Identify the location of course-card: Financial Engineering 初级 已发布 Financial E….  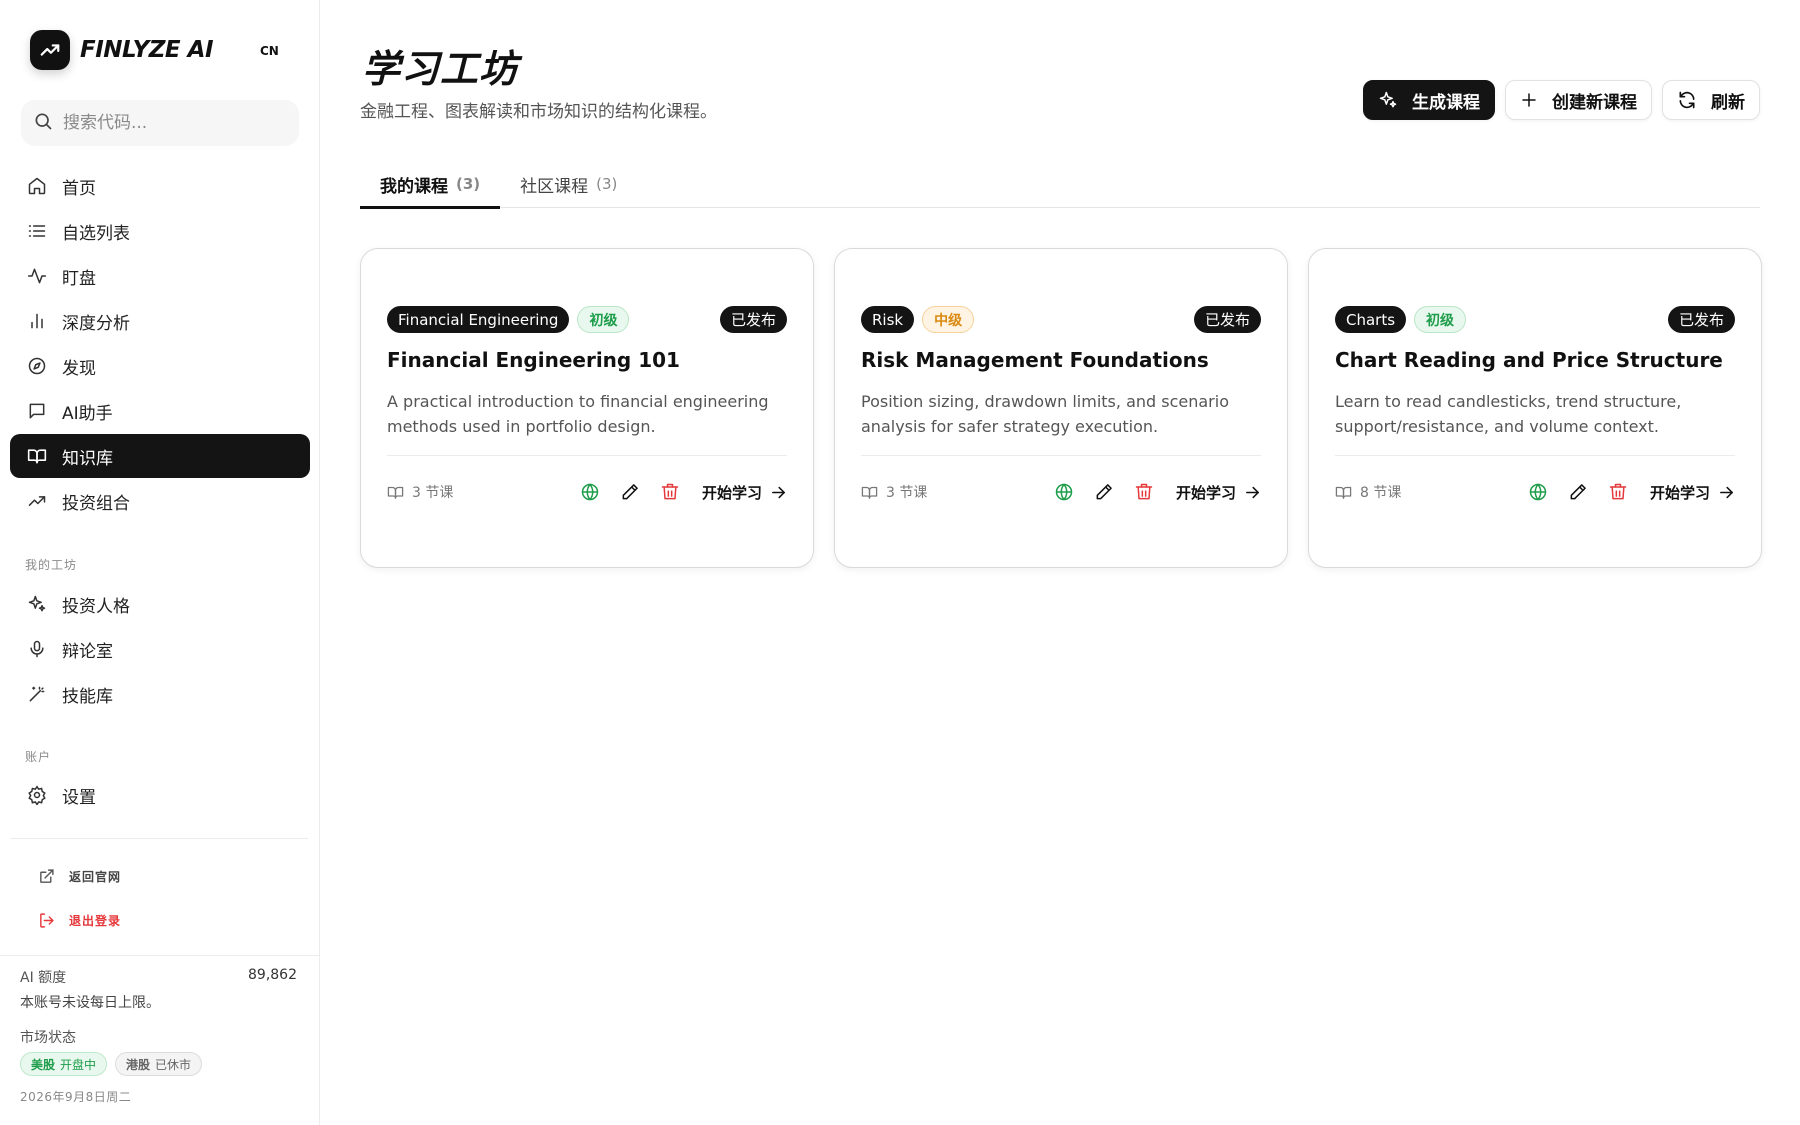
(587, 408).